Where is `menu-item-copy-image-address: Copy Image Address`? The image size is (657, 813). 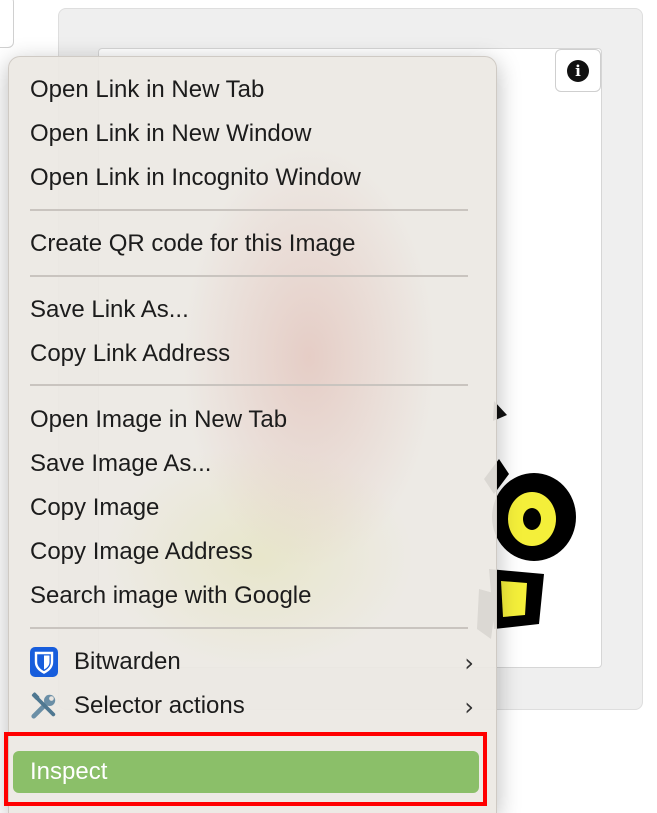
menu-item-copy-image-address: Copy Image Address is located at coordinates (252, 552).